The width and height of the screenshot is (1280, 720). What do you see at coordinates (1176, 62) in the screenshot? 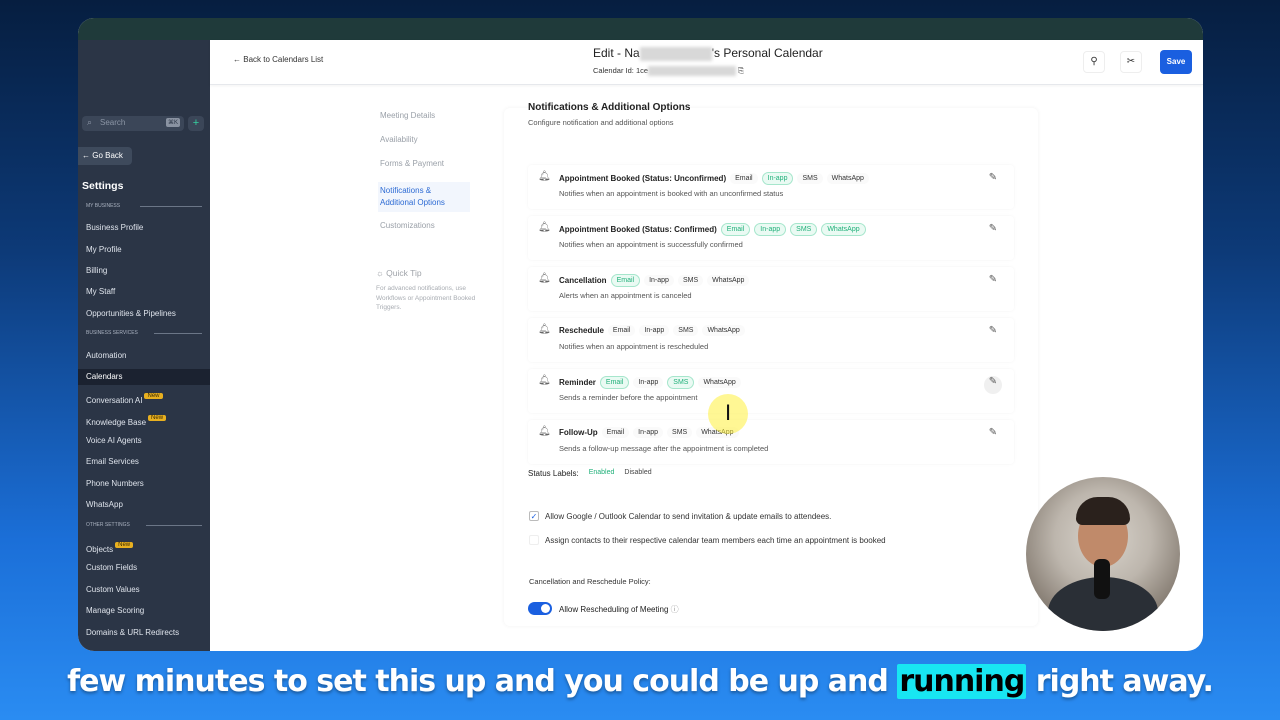
I see `save-button: Save` at bounding box center [1176, 62].